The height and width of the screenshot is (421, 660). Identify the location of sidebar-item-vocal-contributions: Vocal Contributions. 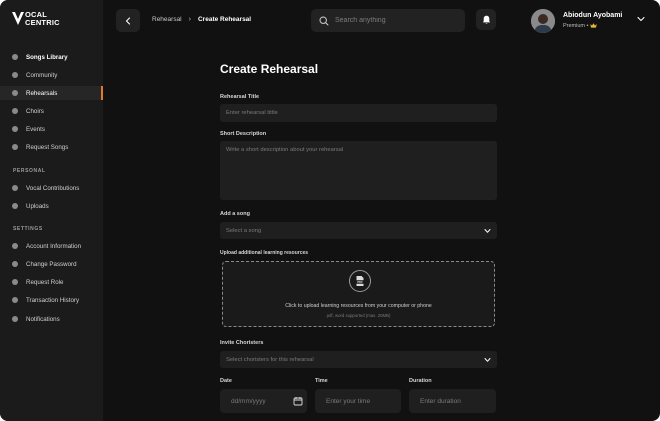
(51, 188).